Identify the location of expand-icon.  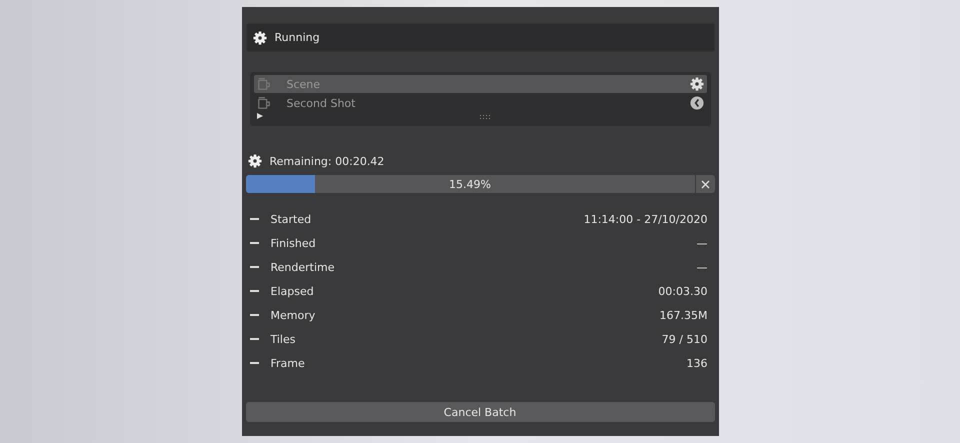
(259, 116).